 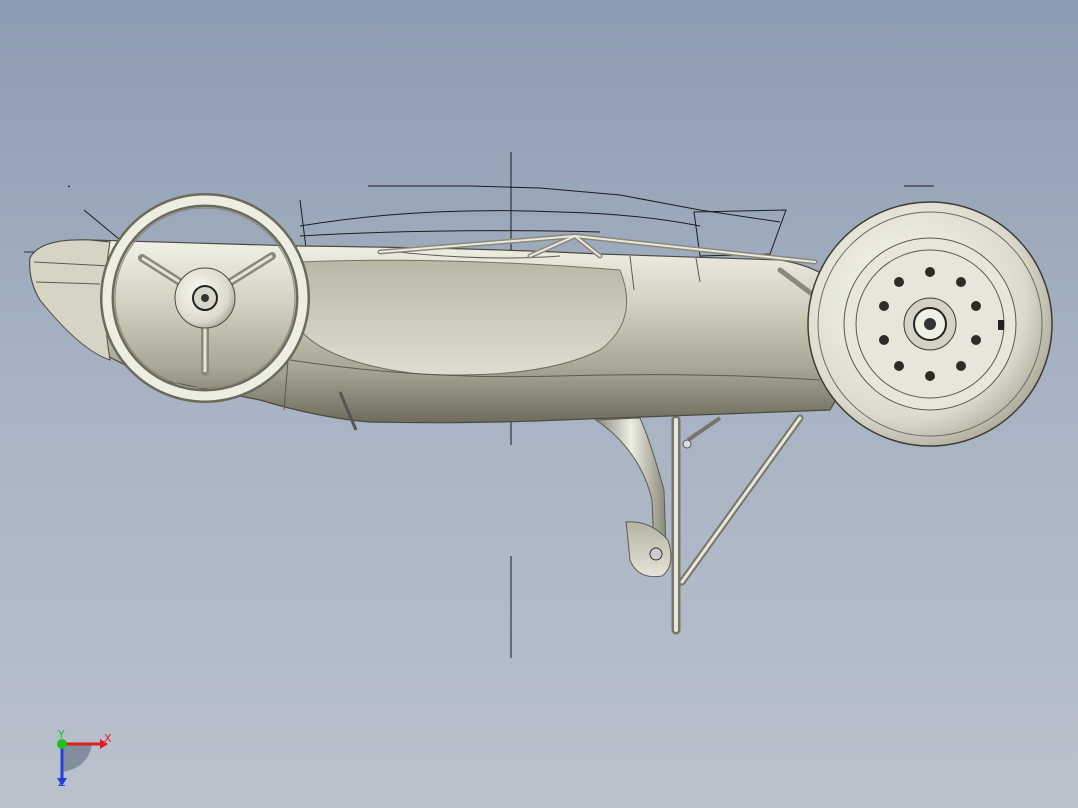 What do you see at coordinates (108, 738) in the screenshot?
I see `x-axis-label: X` at bounding box center [108, 738].